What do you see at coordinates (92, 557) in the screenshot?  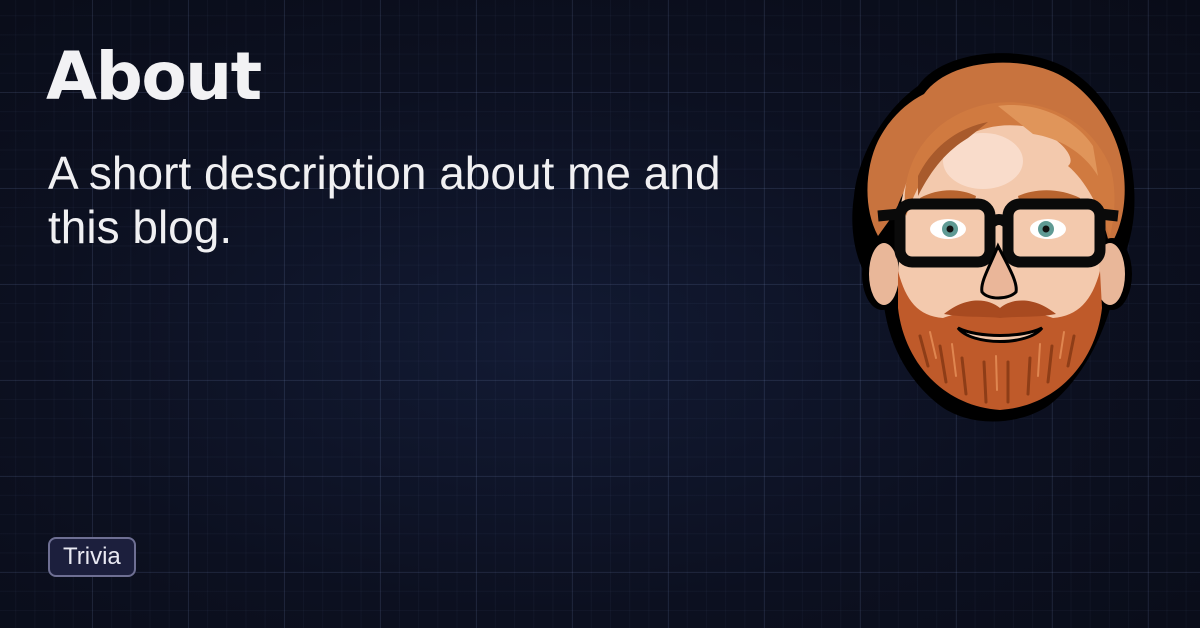 I see `tag-badge: Trivia` at bounding box center [92, 557].